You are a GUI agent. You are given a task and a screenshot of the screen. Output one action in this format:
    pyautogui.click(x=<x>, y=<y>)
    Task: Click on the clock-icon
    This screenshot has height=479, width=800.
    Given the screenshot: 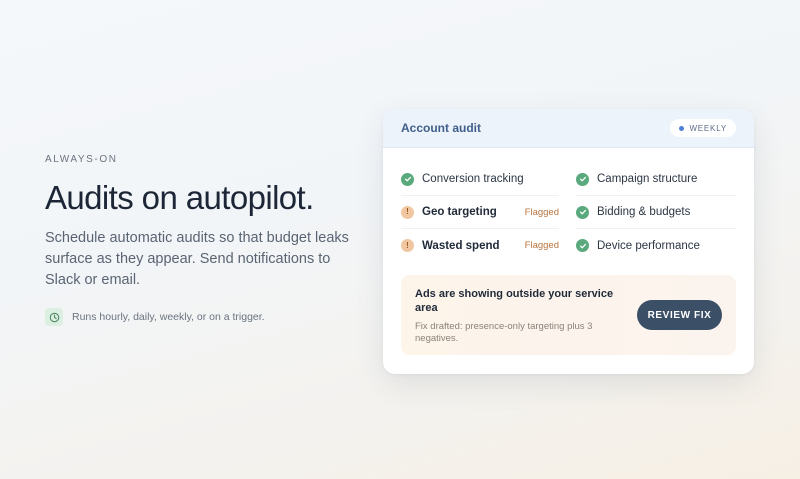 What is the action you would take?
    pyautogui.click(x=54, y=317)
    